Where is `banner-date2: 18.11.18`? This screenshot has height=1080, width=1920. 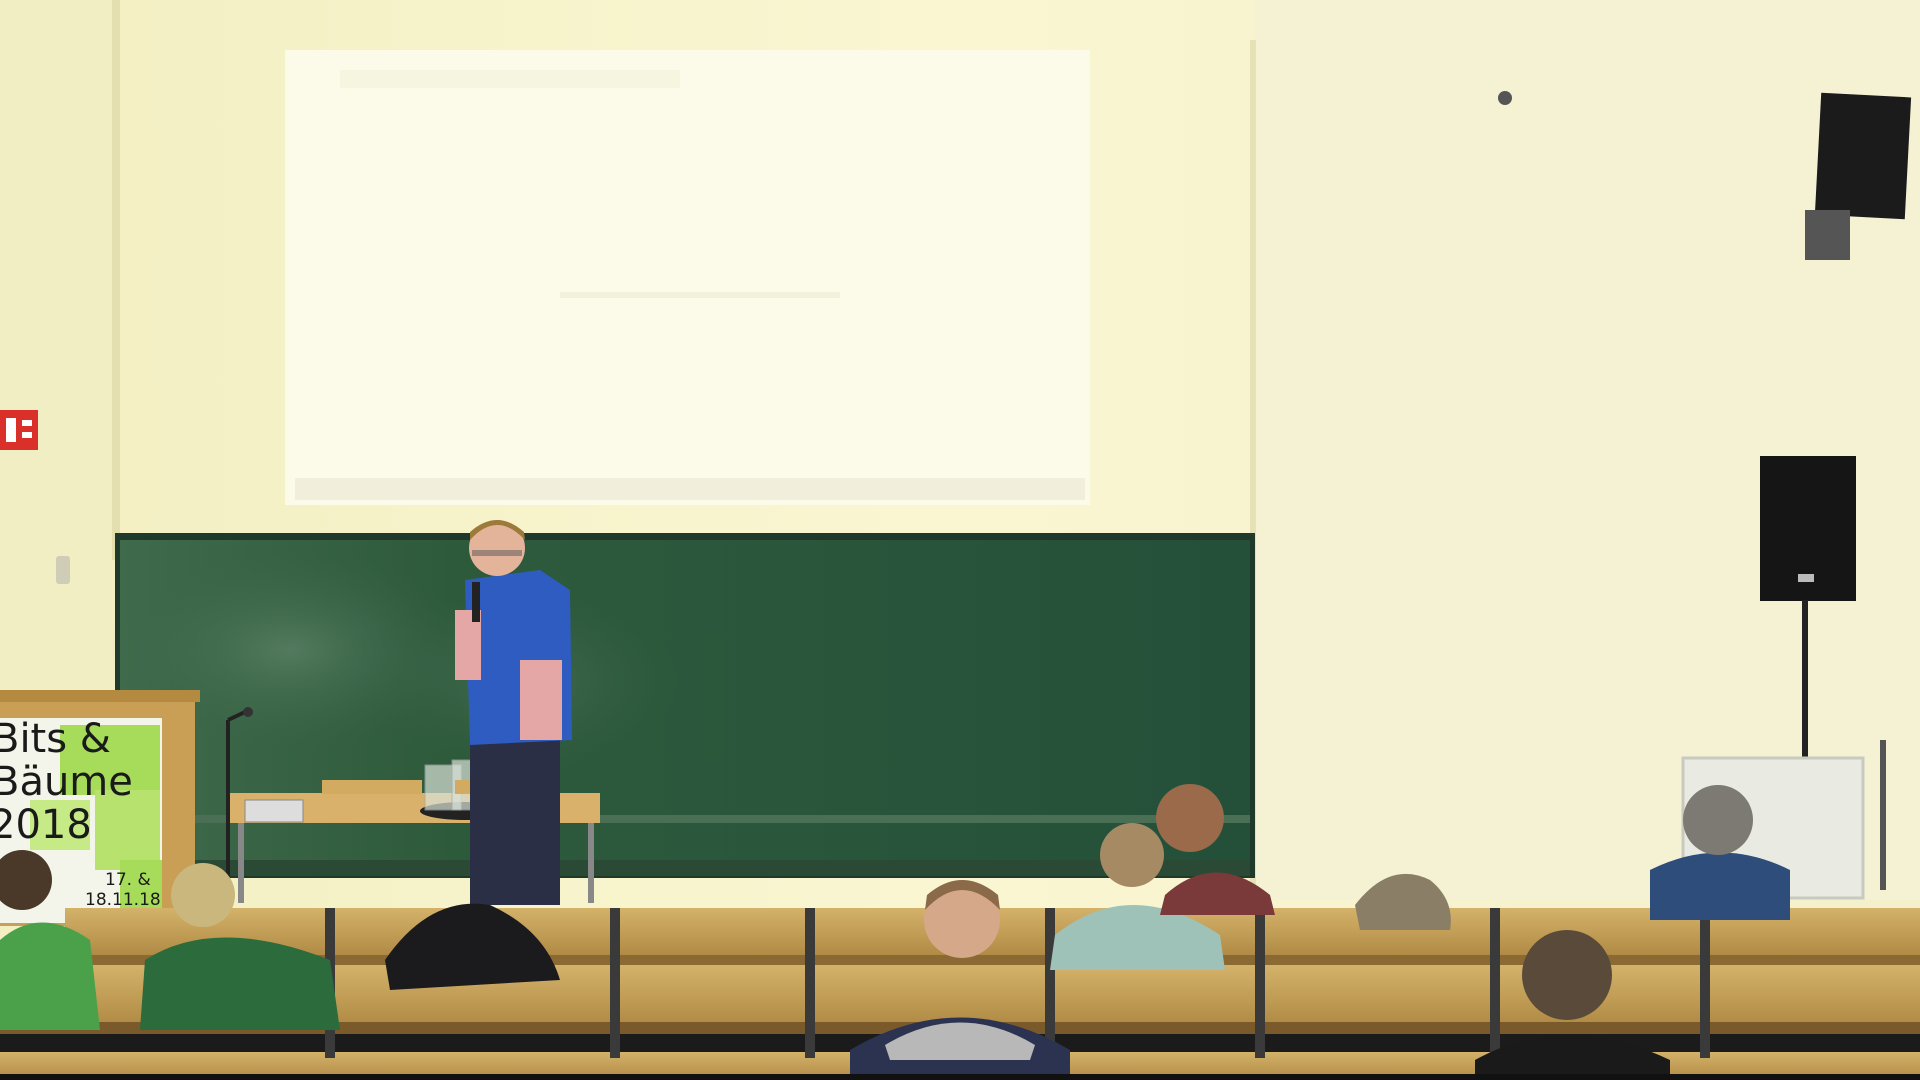 banner-date2: 18.11.18 is located at coordinates (123, 900).